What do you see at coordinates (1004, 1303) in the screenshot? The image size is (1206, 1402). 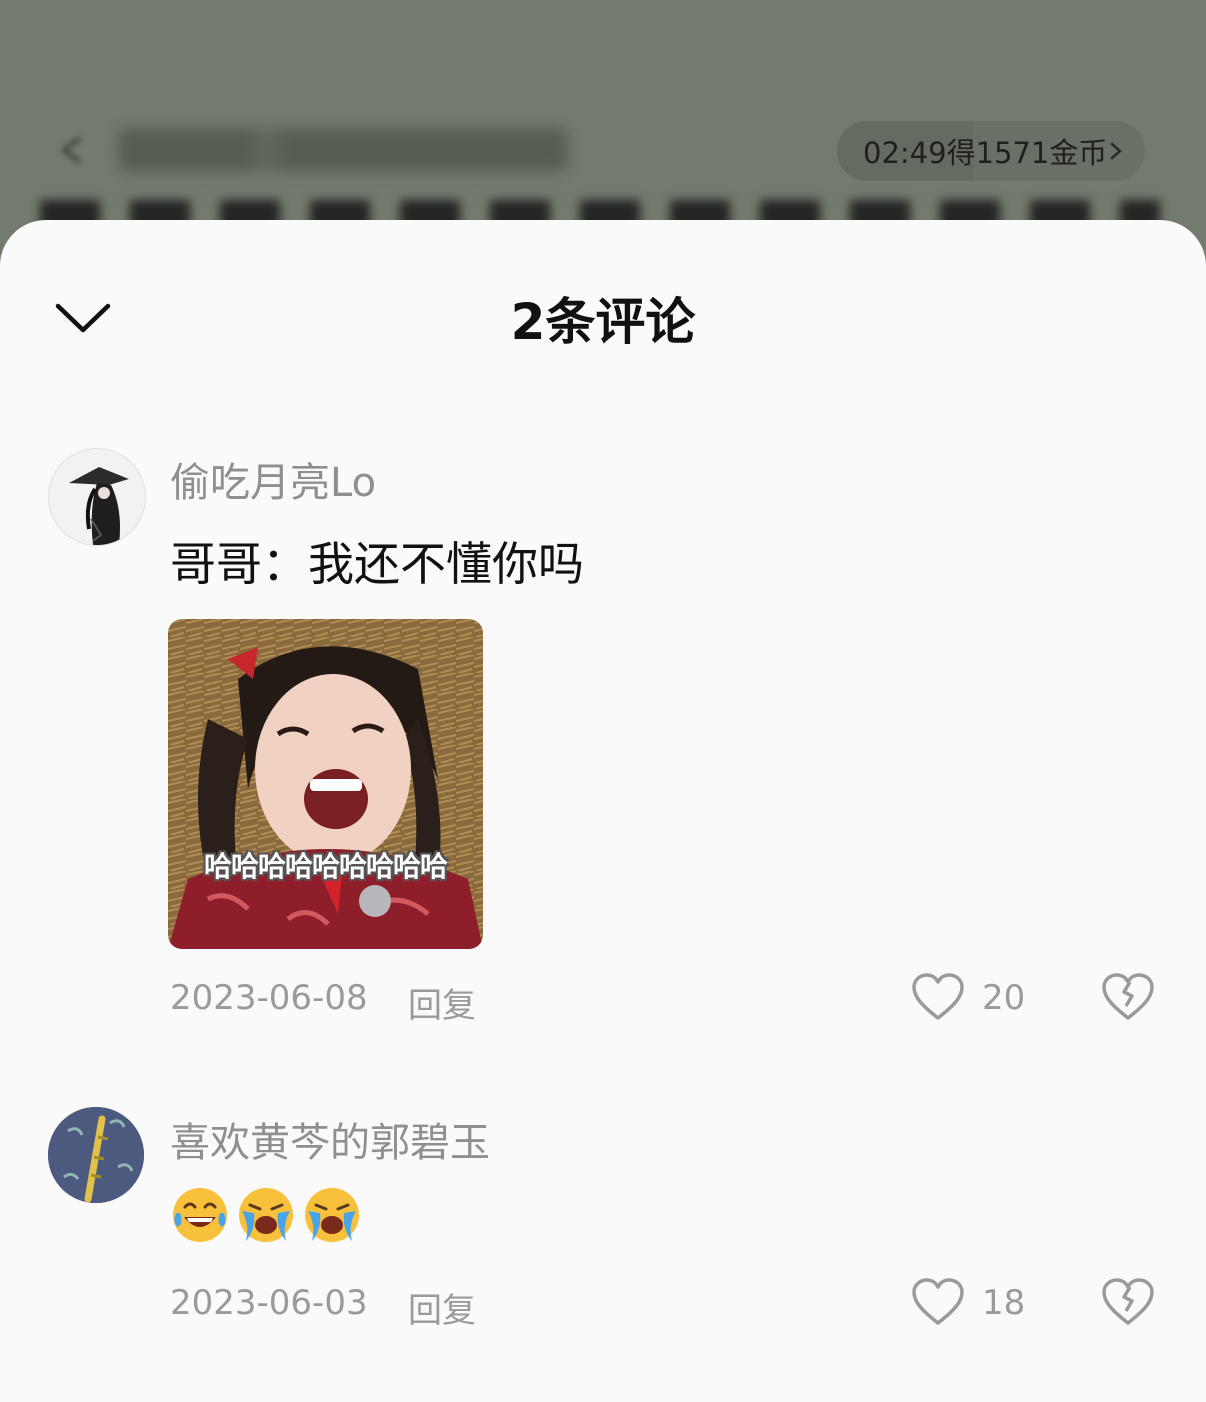 I see `like-count: 18` at bounding box center [1004, 1303].